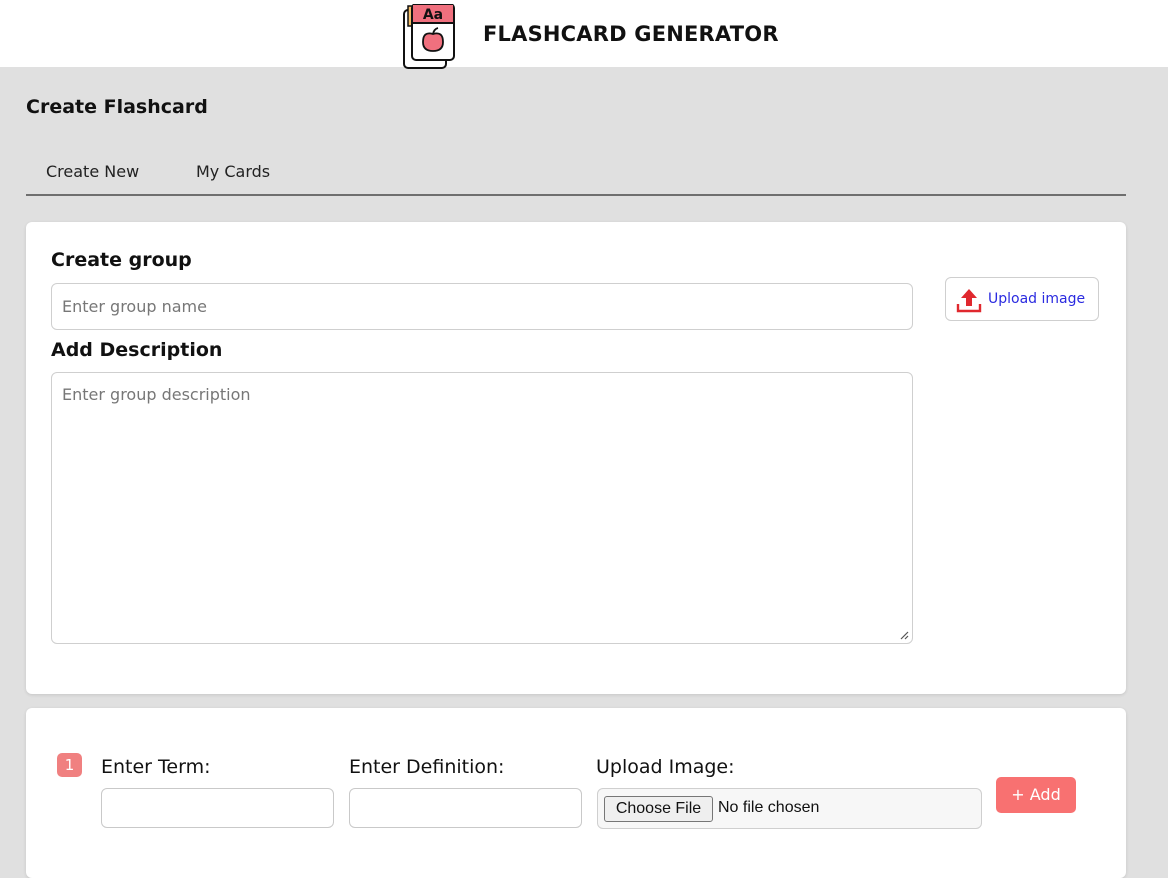 The image size is (1168, 878). I want to click on upload-image-field-label: Upload Image:, so click(665, 767).